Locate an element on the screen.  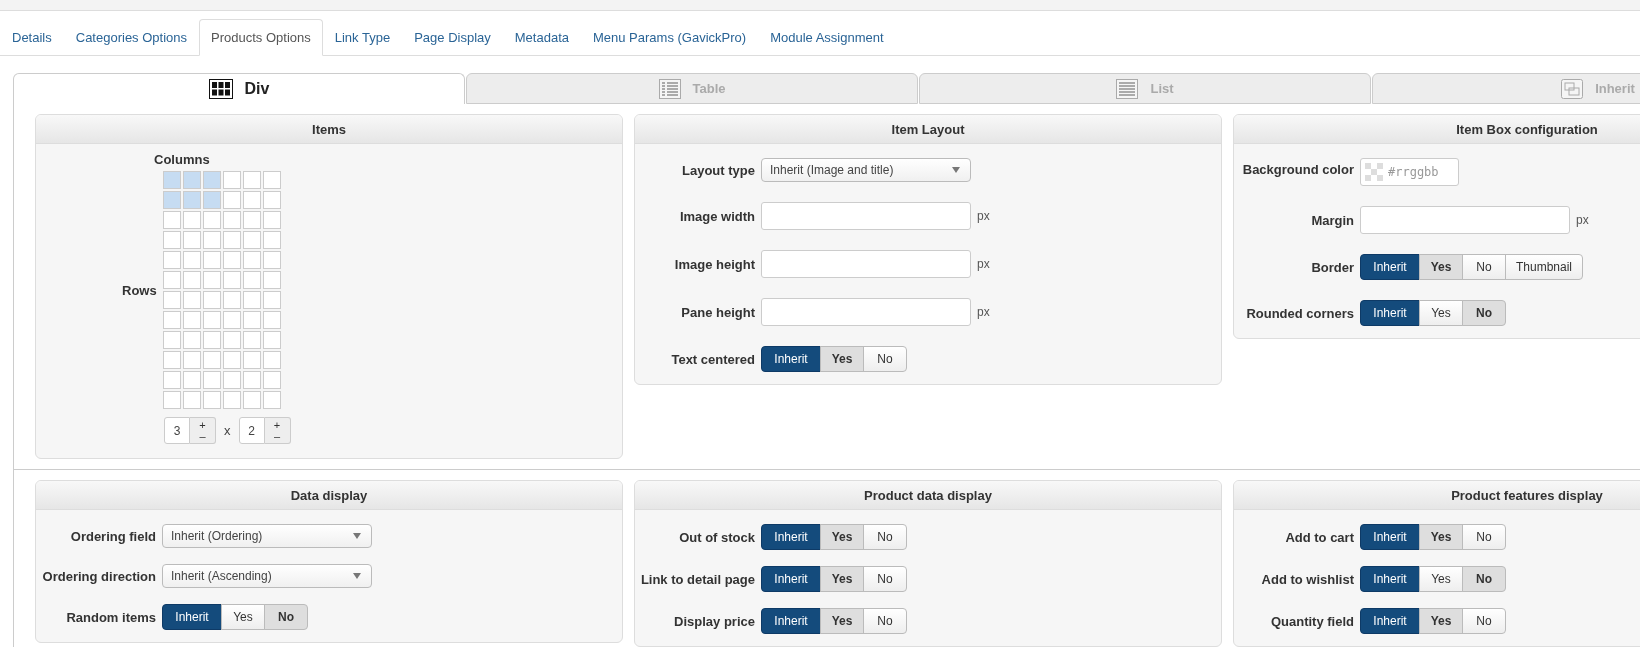
color-field: #rrggbb is located at coordinates (1409, 172).